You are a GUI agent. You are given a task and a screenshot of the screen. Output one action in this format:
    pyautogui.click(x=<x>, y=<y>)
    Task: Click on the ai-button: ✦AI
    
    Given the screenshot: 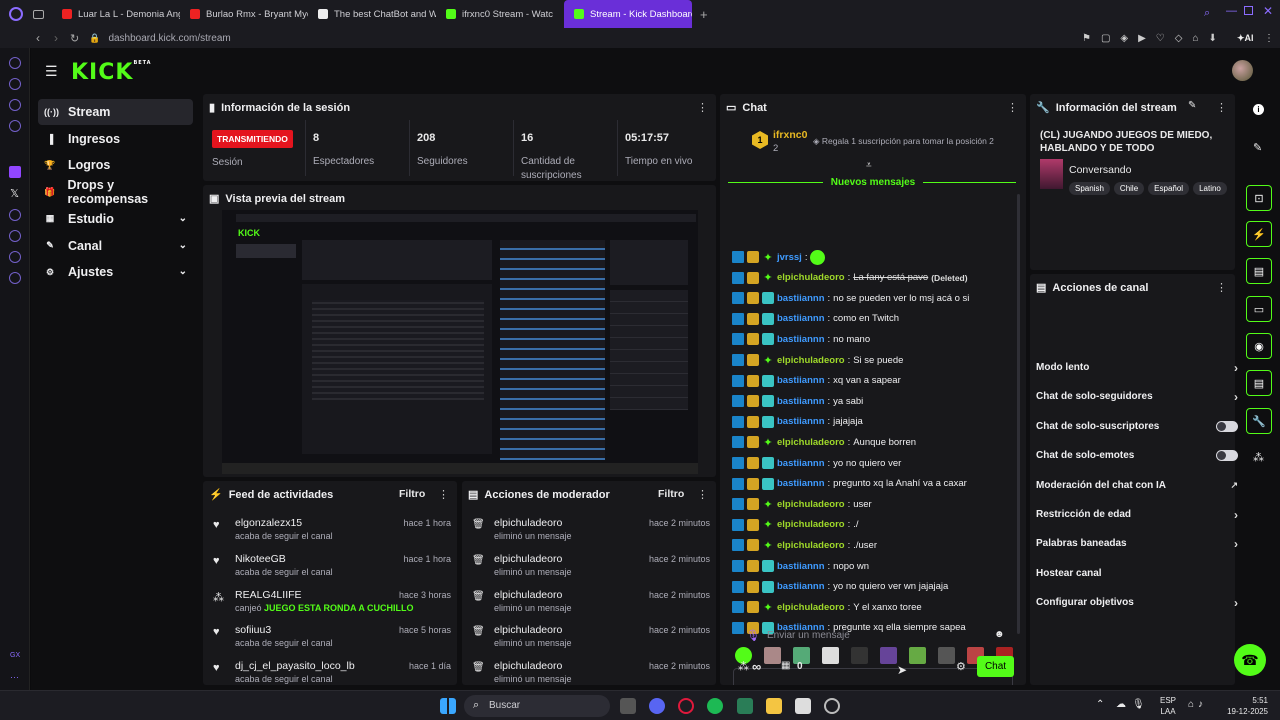 What is the action you would take?
    pyautogui.click(x=1245, y=38)
    